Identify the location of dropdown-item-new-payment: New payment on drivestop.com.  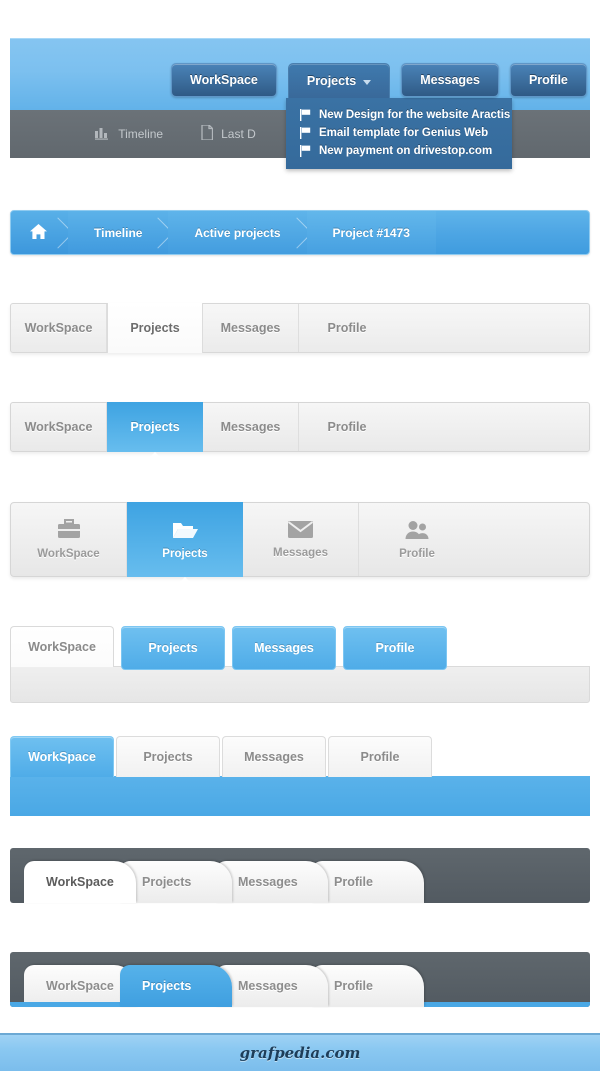
(399, 151).